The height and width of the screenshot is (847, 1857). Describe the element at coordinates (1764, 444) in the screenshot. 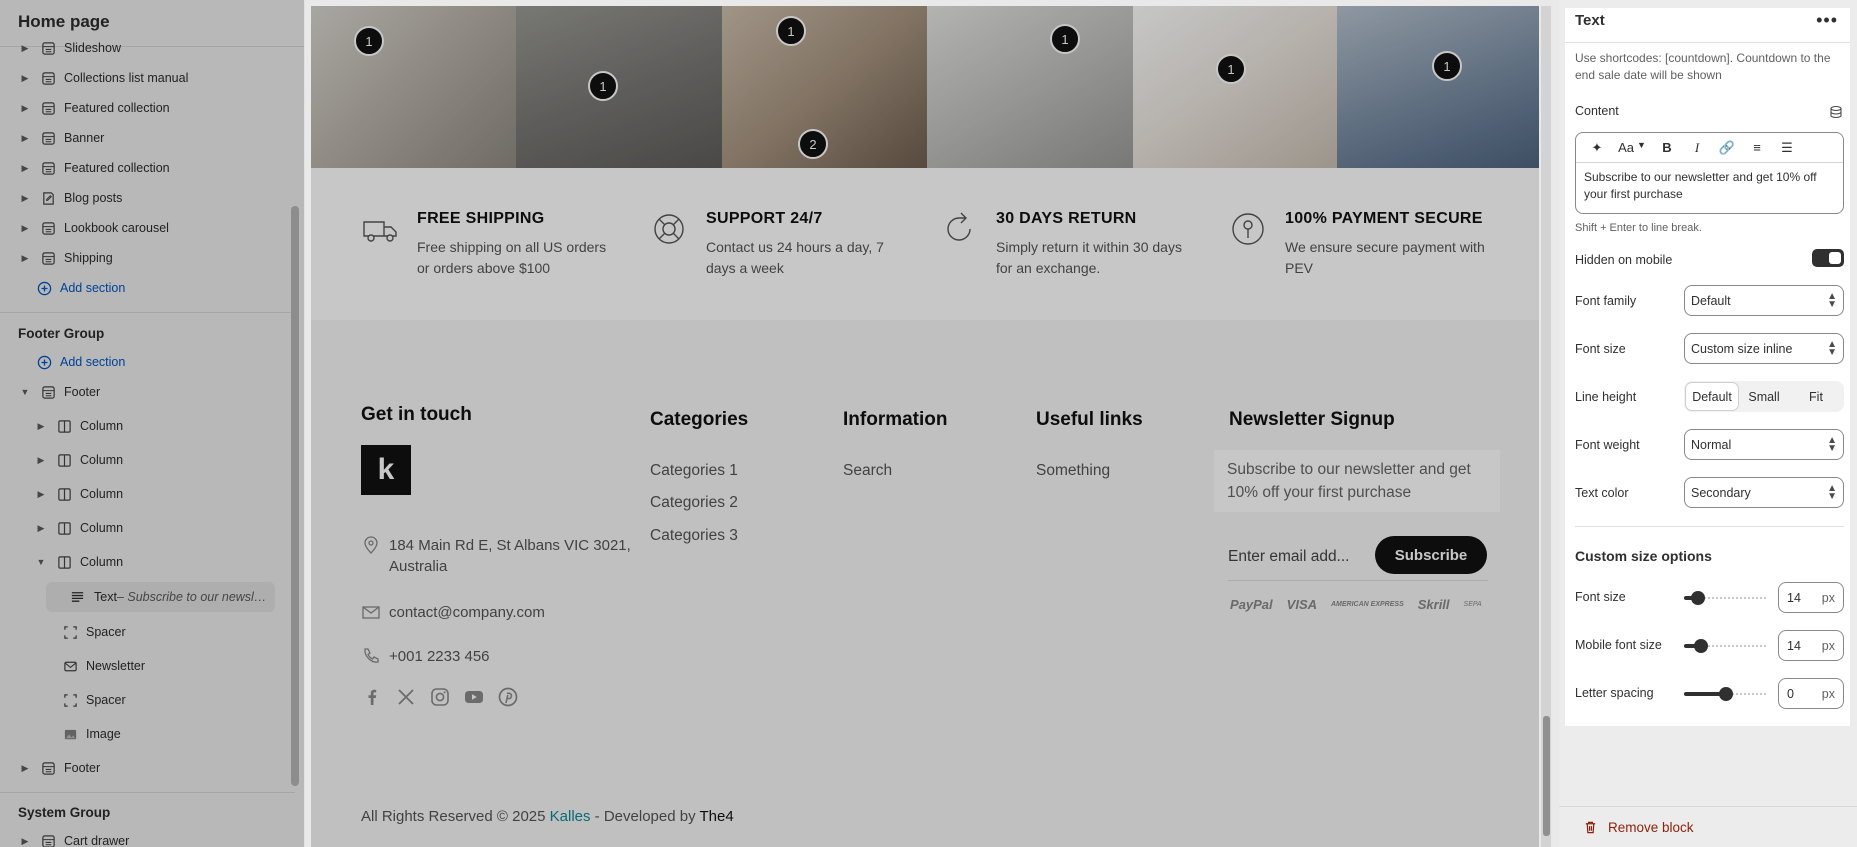

I see `font-weight-select: Normal ▲ ▼` at that location.